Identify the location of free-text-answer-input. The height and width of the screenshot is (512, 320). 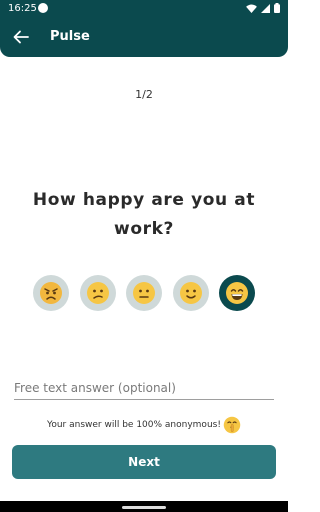
(144, 388).